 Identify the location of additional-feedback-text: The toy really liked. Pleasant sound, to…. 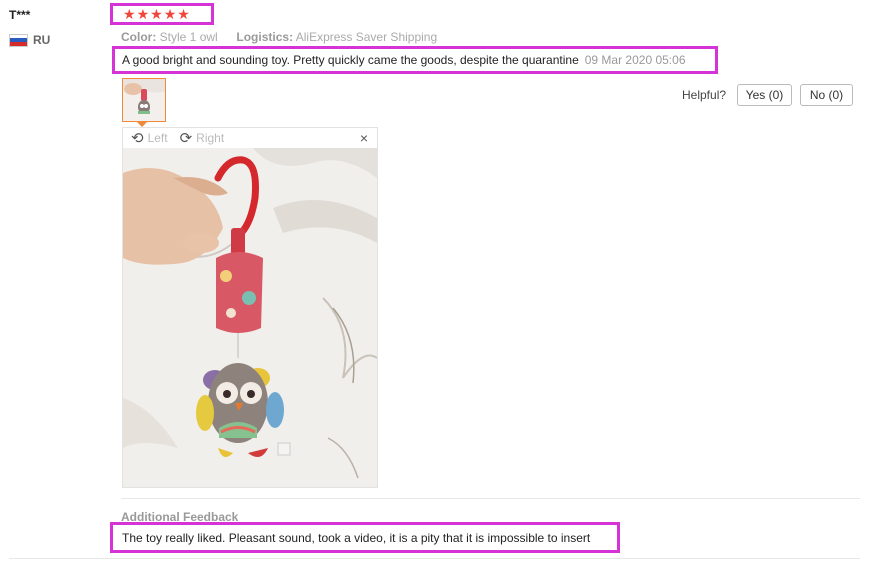
(356, 537).